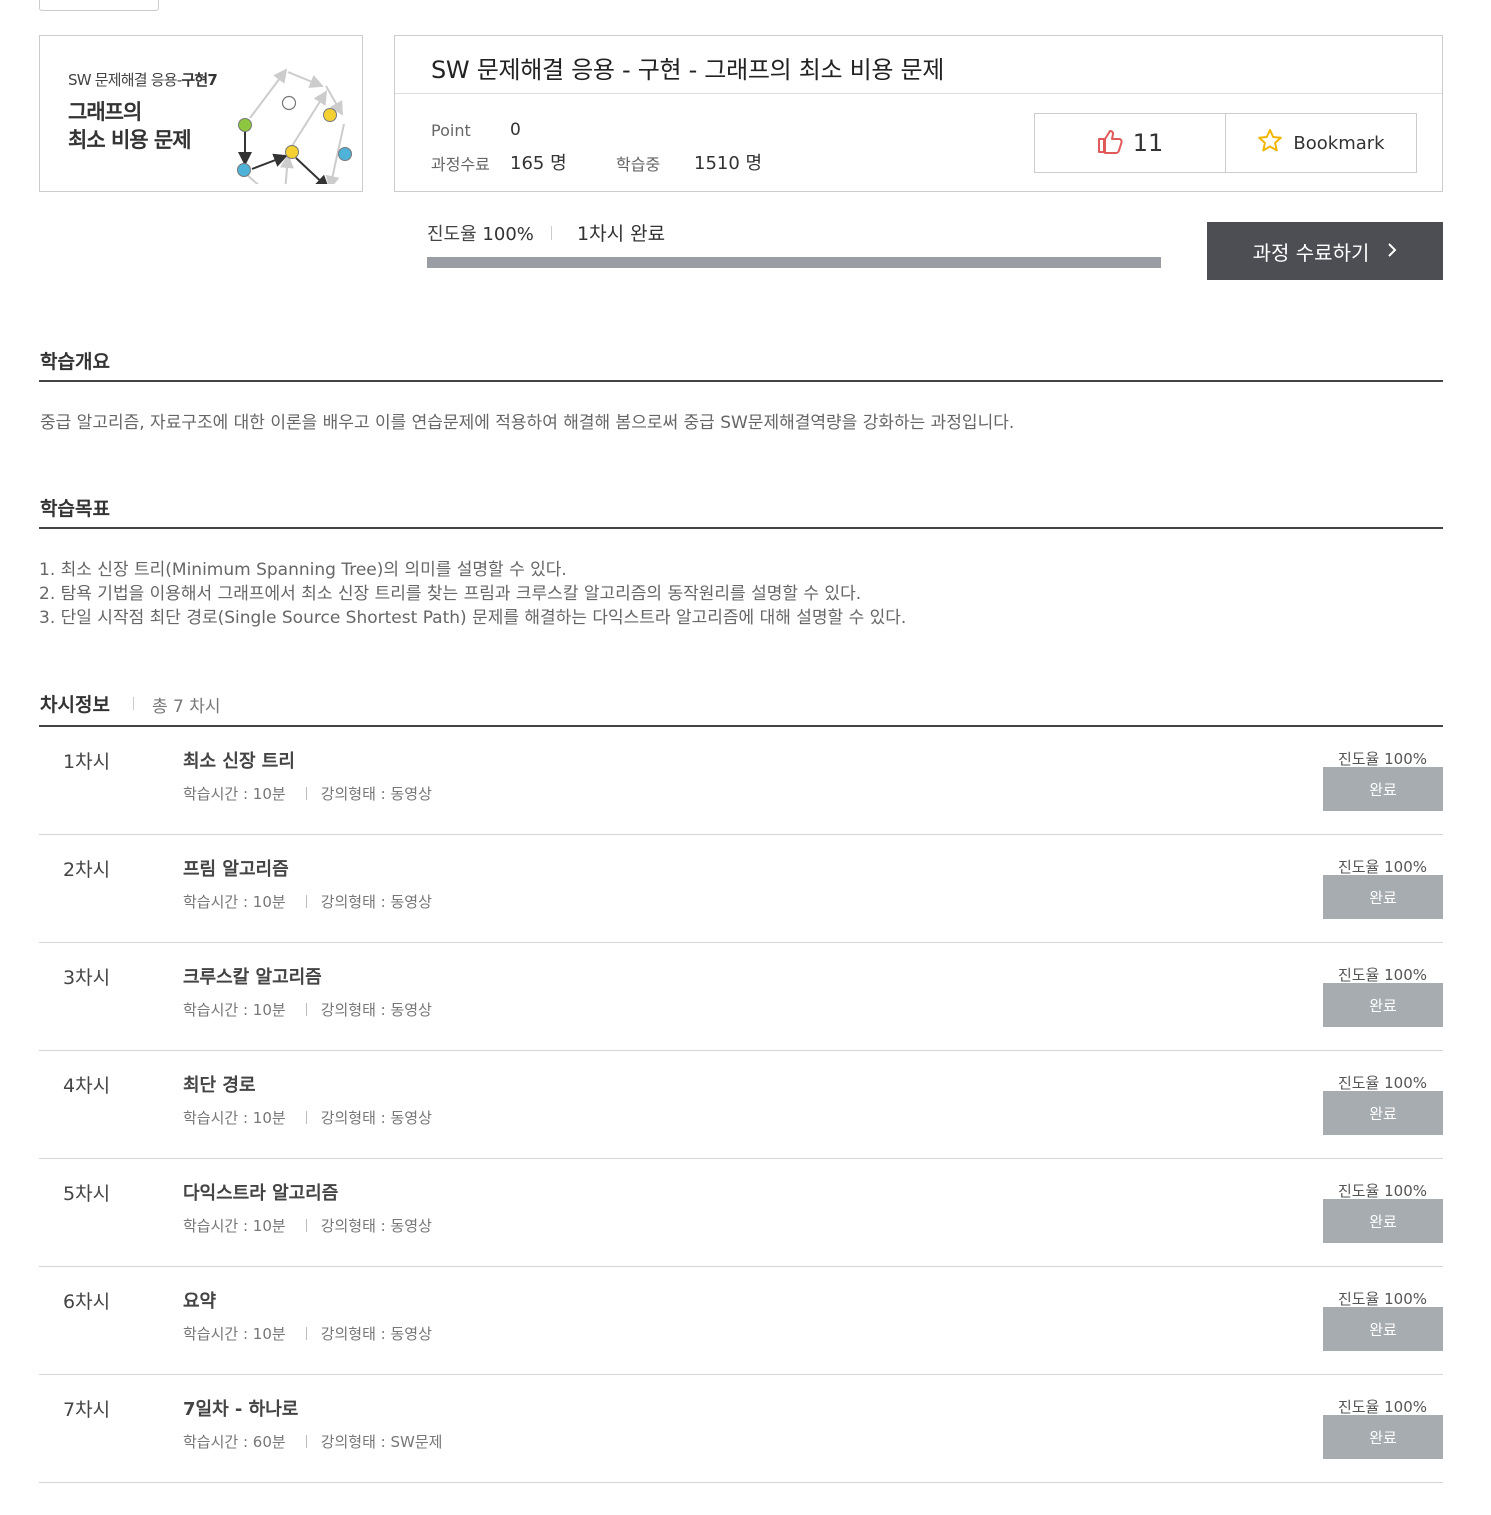 This screenshot has height=1515, width=1491. I want to click on session-status: 1차시 완료, so click(621, 234).